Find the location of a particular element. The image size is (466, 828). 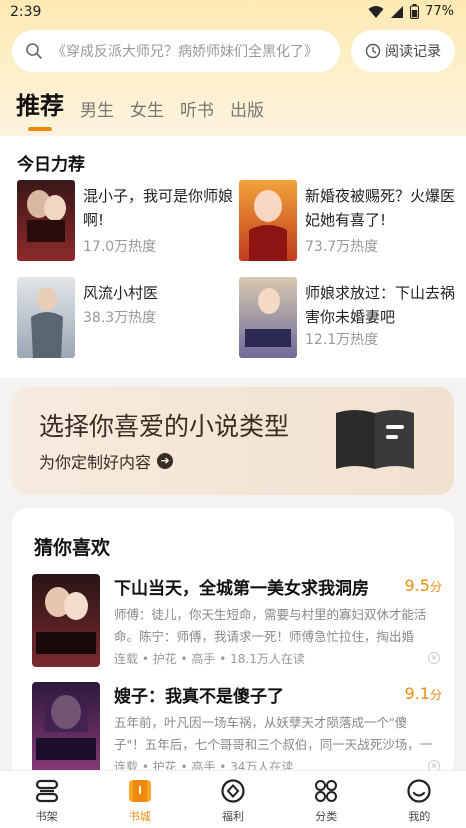

signal-icon is located at coordinates (397, 11).